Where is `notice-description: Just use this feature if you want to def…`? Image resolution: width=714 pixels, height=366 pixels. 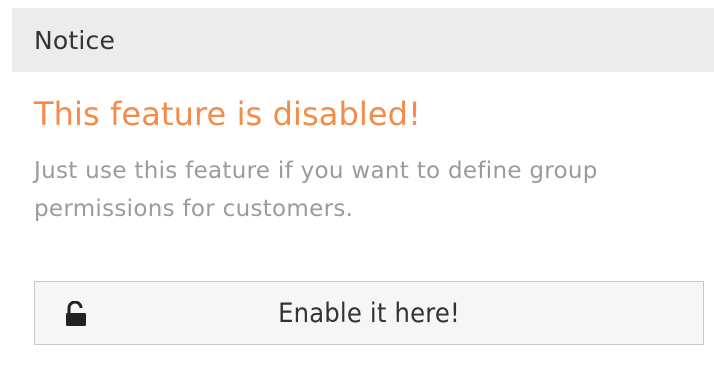
notice-description: Just use this feature if you want to def… is located at coordinates (316, 190).